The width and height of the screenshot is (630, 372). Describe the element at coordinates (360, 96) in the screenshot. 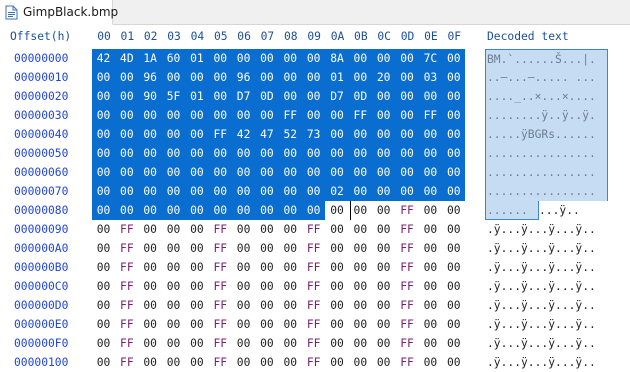

I see `hex-byte: 0D` at that location.